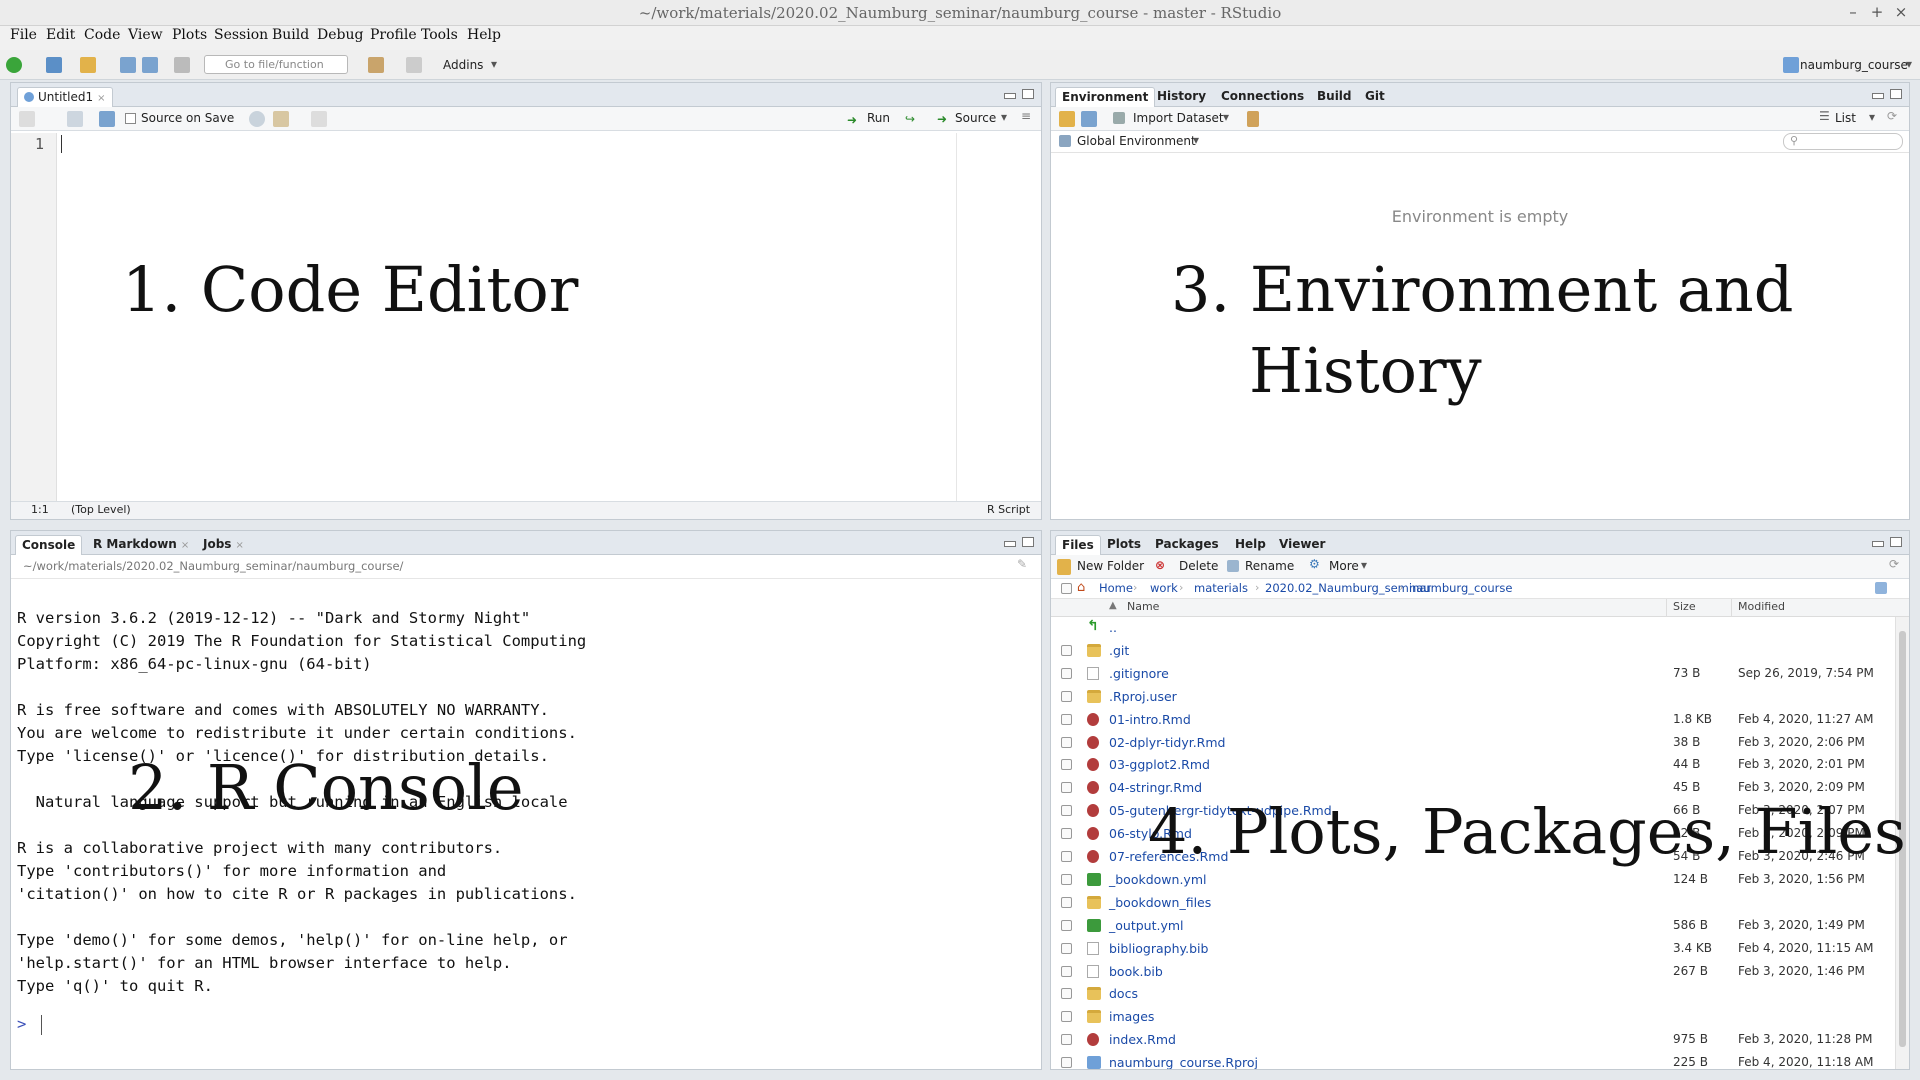 This screenshot has height=1080, width=1920. I want to click on tab-jobs: Jobs ×, so click(223, 545).